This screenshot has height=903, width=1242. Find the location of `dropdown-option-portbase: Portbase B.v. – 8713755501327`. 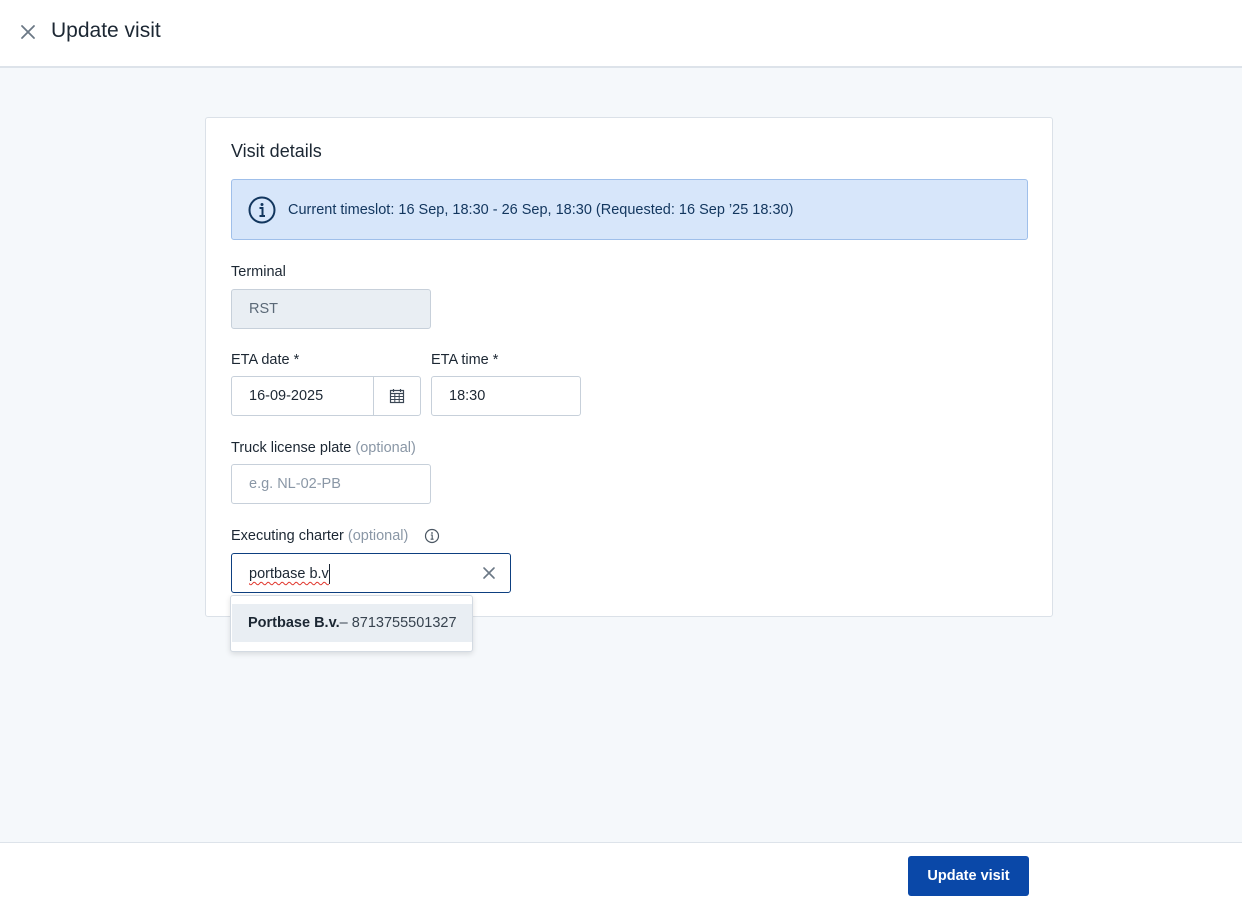

dropdown-option-portbase: Portbase B.v. – 8713755501327 is located at coordinates (352, 623).